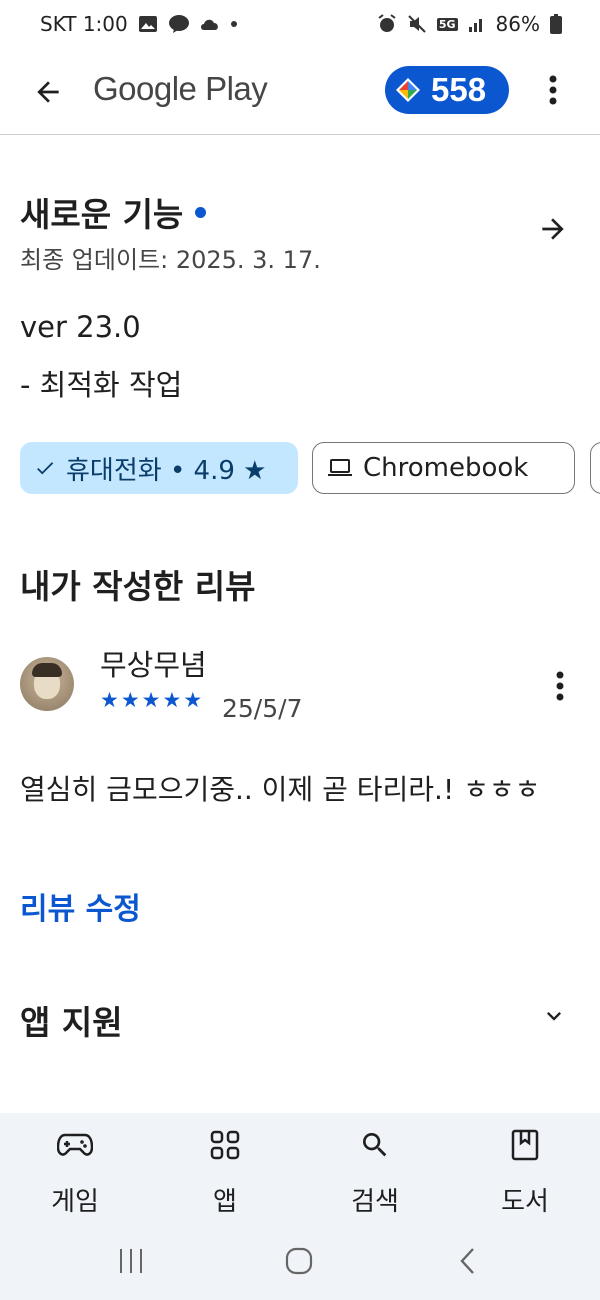 The width and height of the screenshot is (600, 1300). Describe the element at coordinates (525, 1202) in the screenshot. I see `nav-label-books: 도서` at that location.